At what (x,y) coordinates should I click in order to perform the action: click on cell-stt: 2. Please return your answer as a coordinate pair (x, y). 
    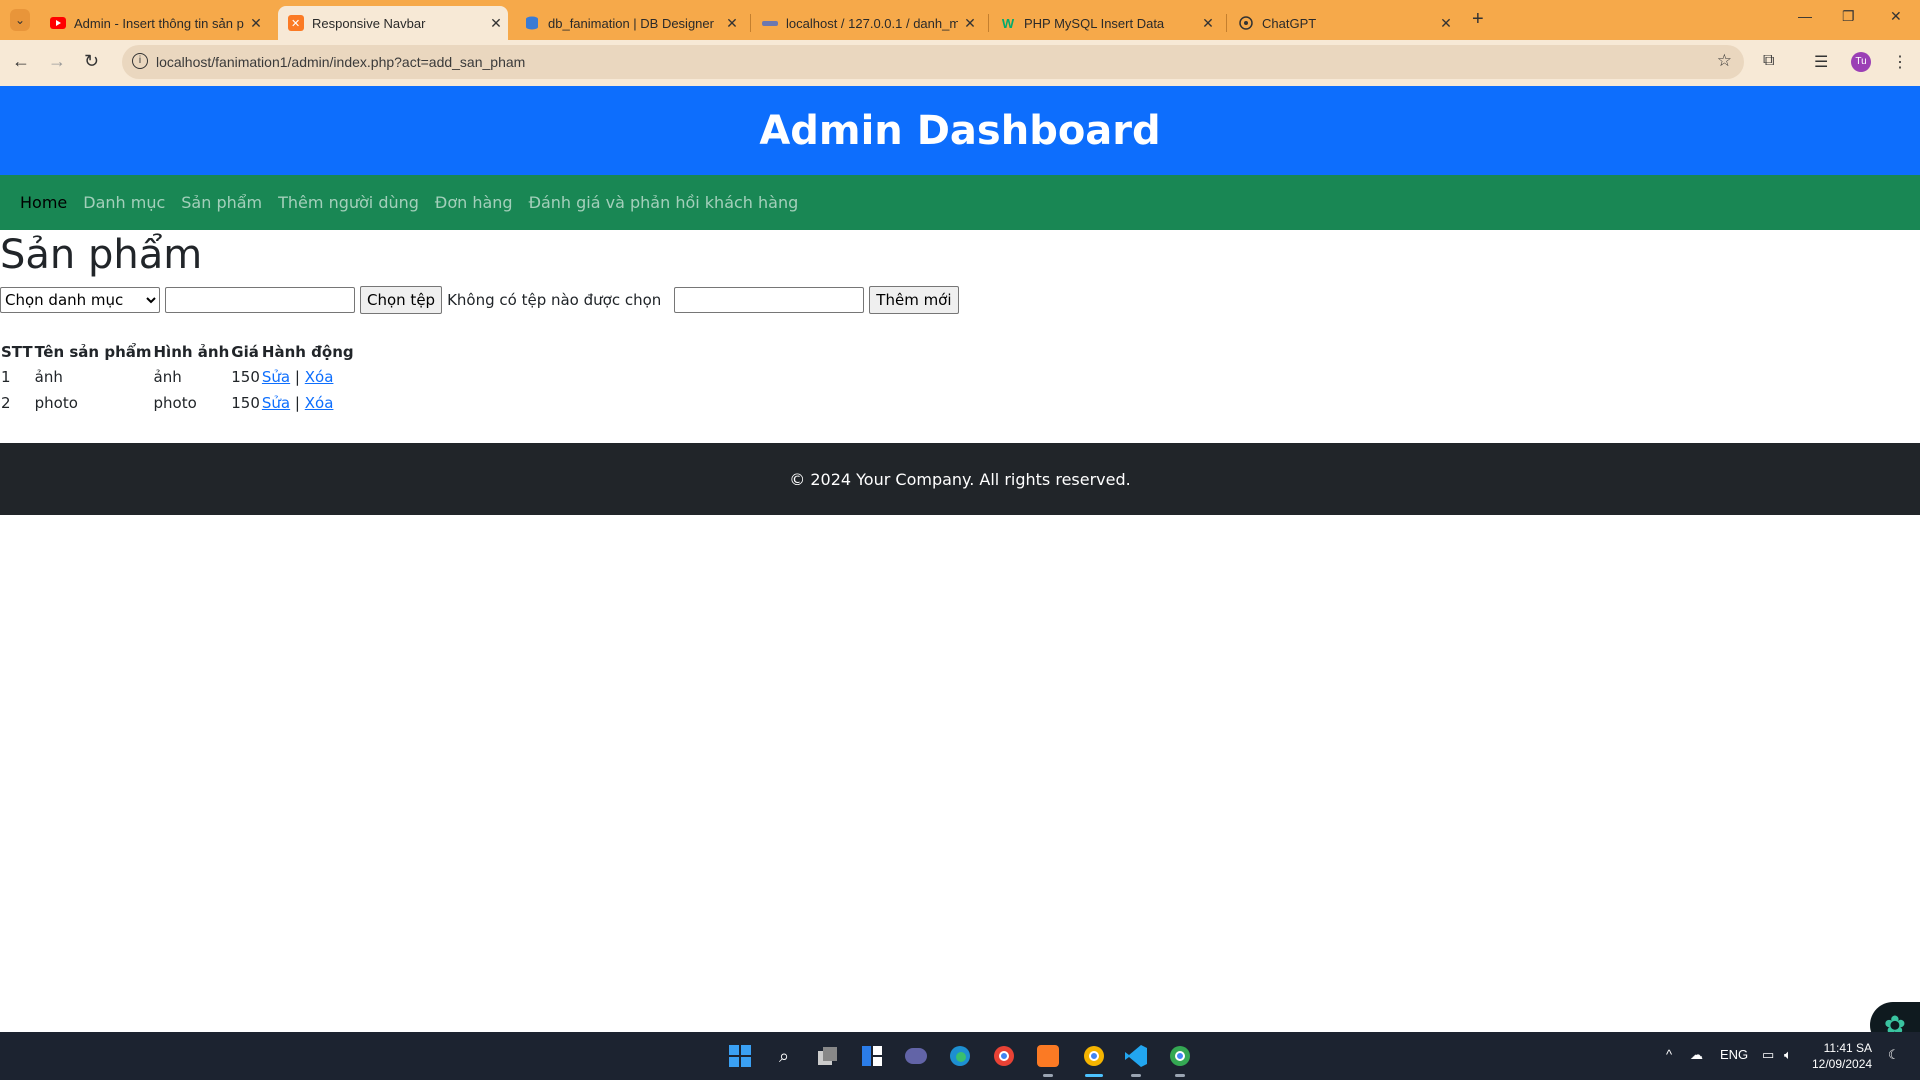
    Looking at the image, I should click on (6, 403).